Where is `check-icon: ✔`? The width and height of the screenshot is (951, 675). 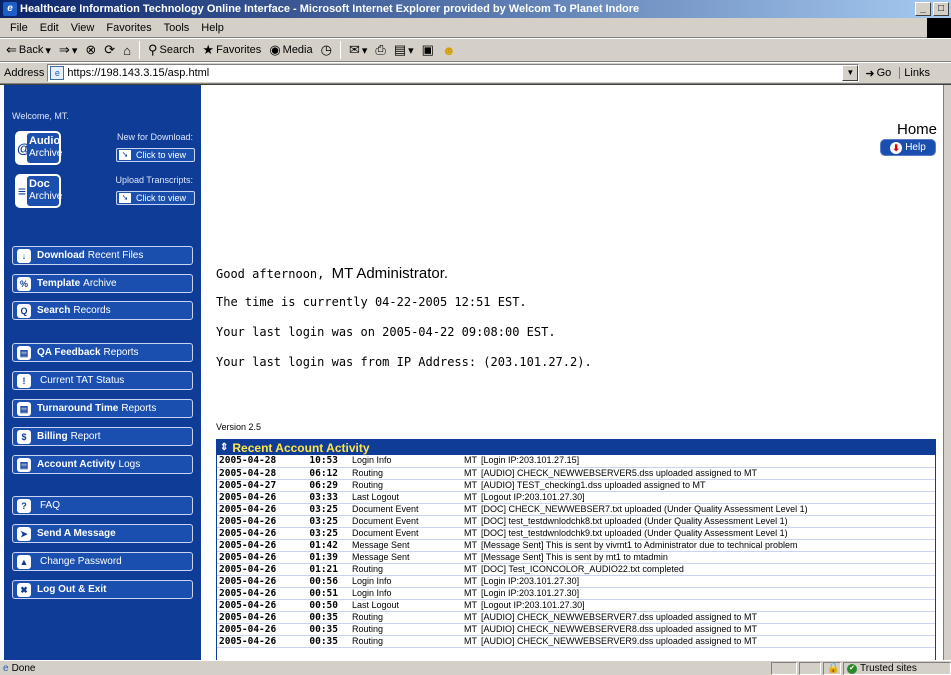
check-icon: ✔ is located at coordinates (852, 668).